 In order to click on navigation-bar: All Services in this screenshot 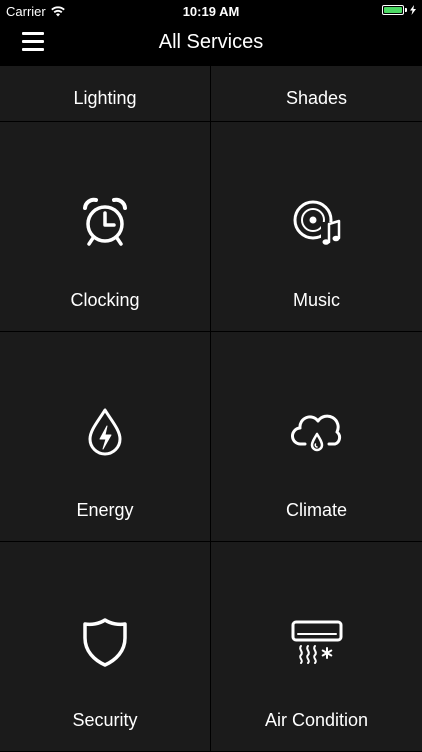, I will do `click(211, 44)`.